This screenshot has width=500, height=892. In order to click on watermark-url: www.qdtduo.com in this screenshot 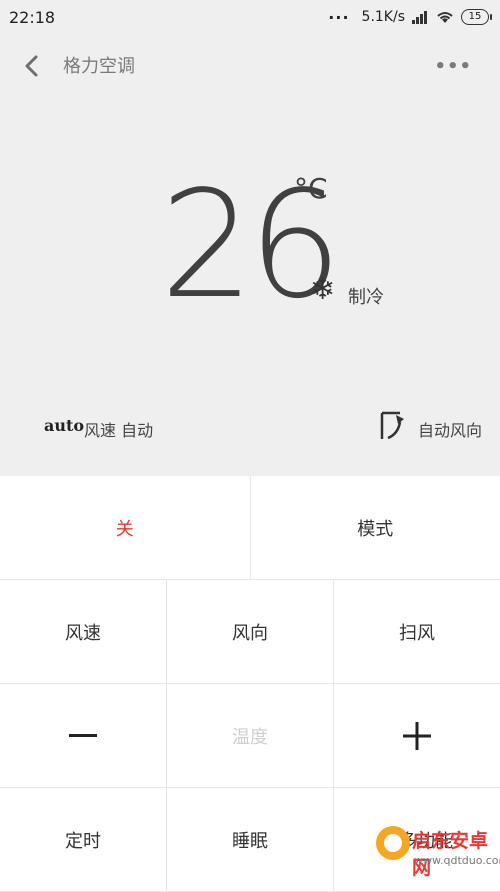, I will do `click(457, 860)`.